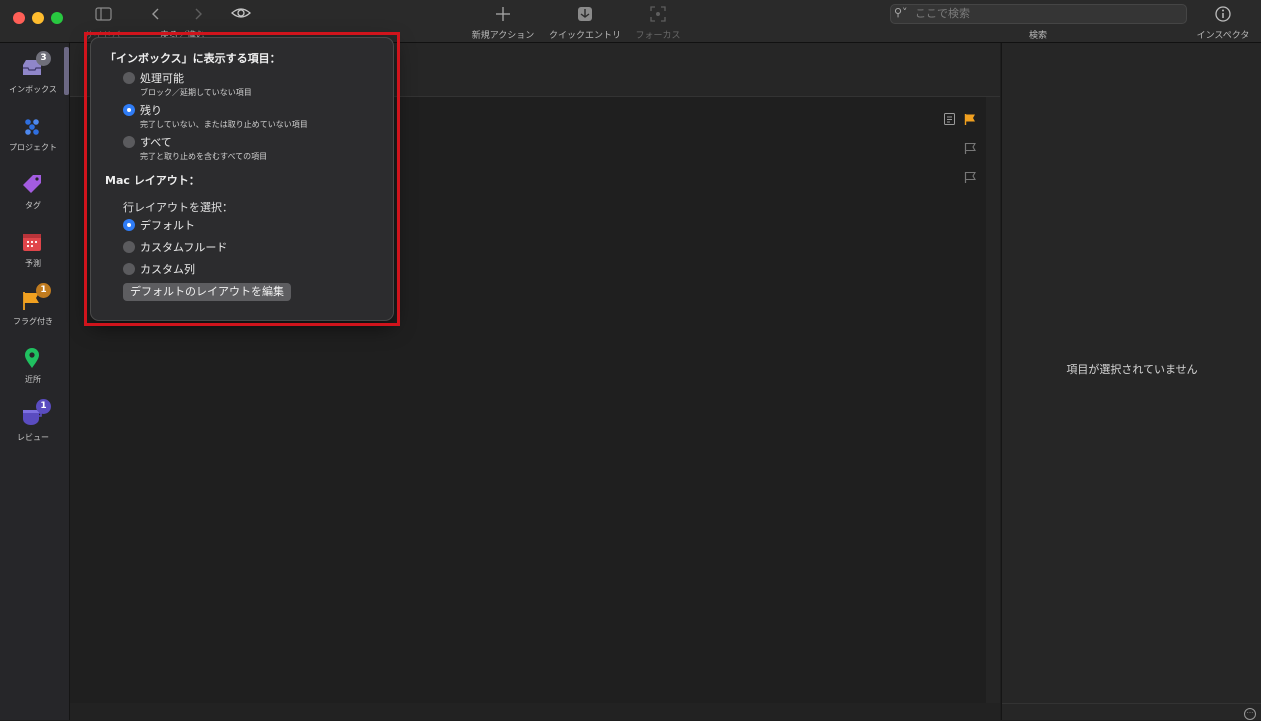 The width and height of the screenshot is (1261, 721). Describe the element at coordinates (33, 252) in the screenshot. I see `sidebar-item-forecast: 予測` at that location.